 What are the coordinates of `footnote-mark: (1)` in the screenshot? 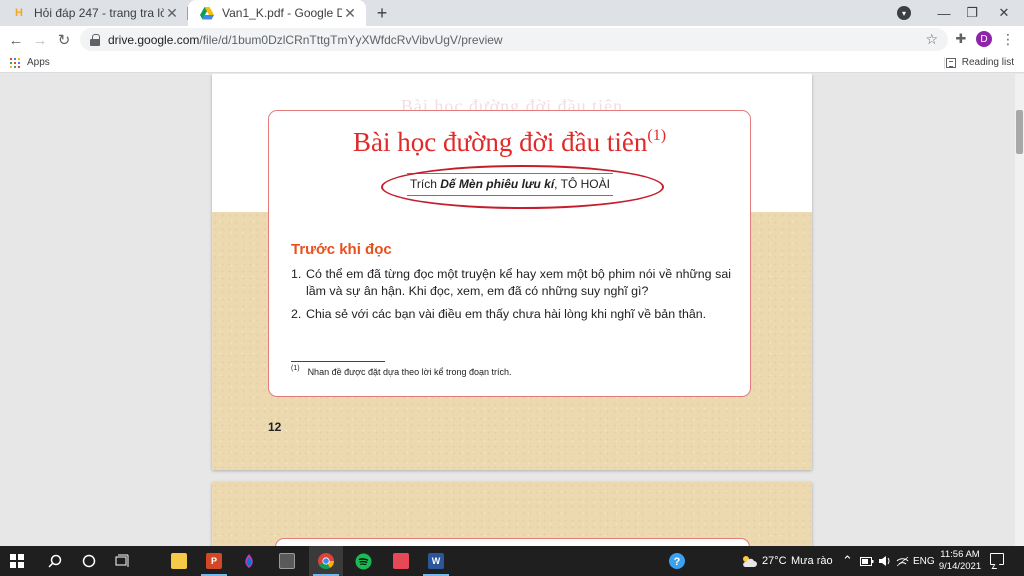 It's located at (295, 368).